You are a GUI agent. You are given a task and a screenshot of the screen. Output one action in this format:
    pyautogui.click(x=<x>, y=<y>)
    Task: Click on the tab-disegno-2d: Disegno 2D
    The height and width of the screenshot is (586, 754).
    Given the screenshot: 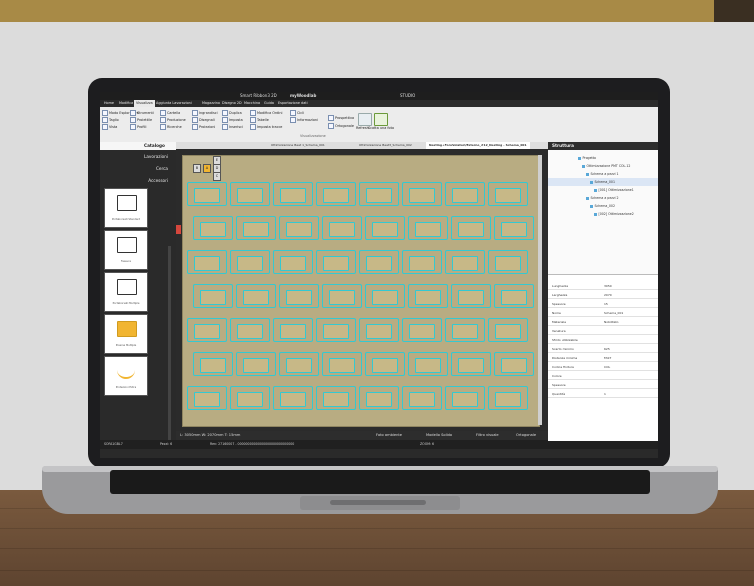 What is the action you would take?
    pyautogui.click(x=232, y=103)
    